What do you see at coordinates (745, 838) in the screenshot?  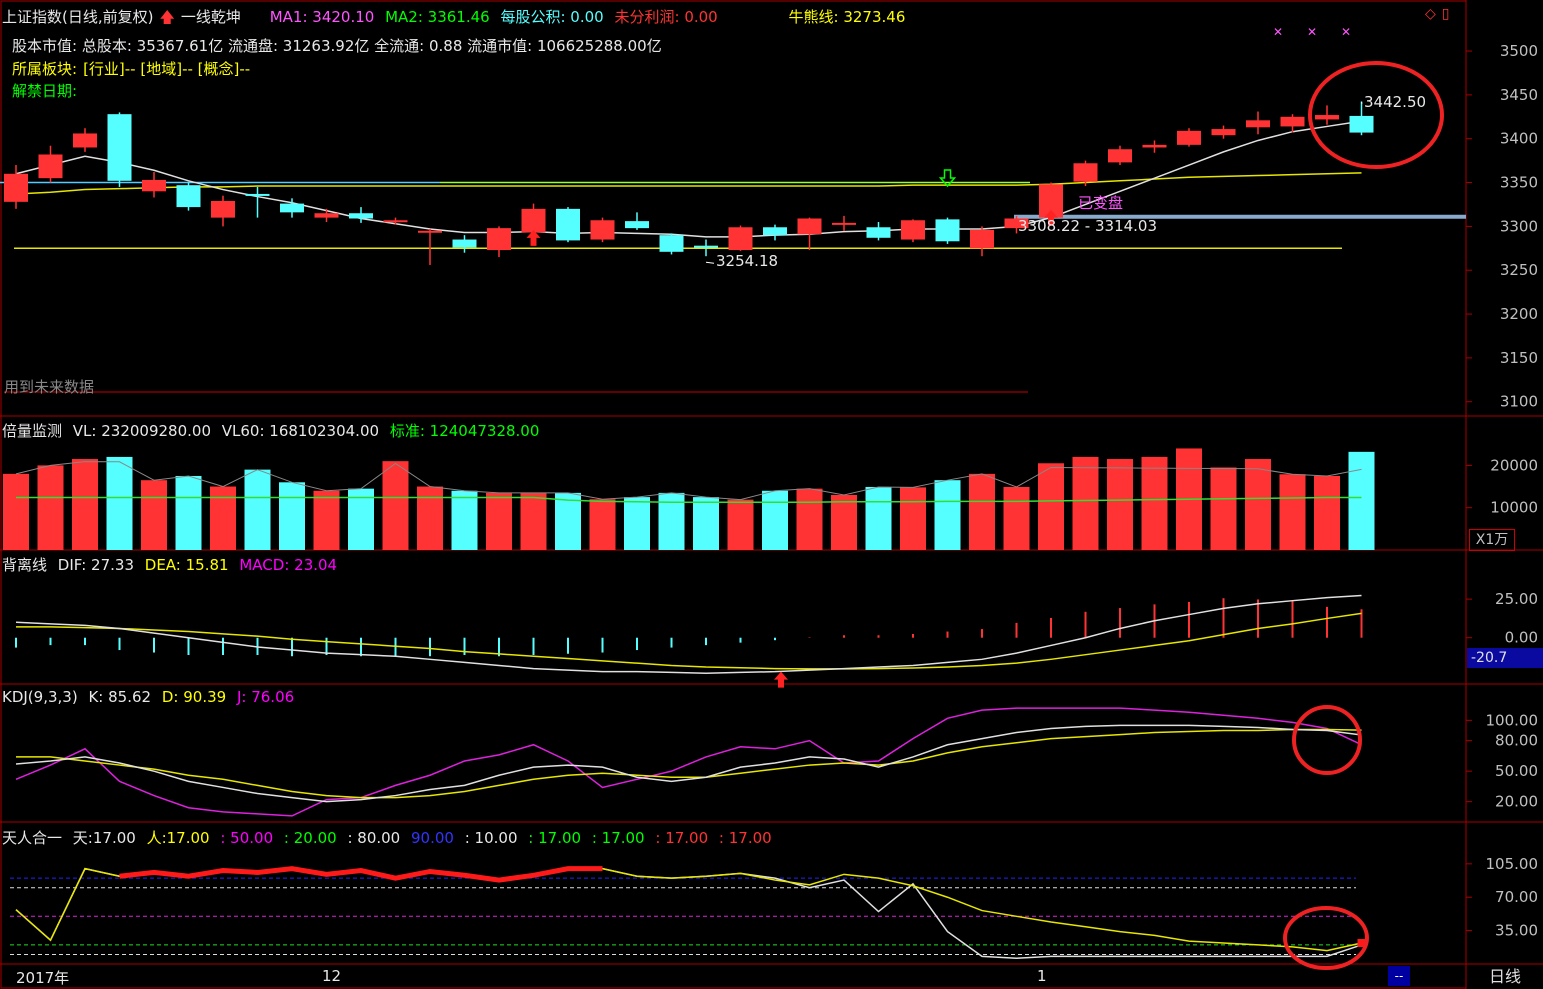 I see `value-17d: : 17.00` at bounding box center [745, 838].